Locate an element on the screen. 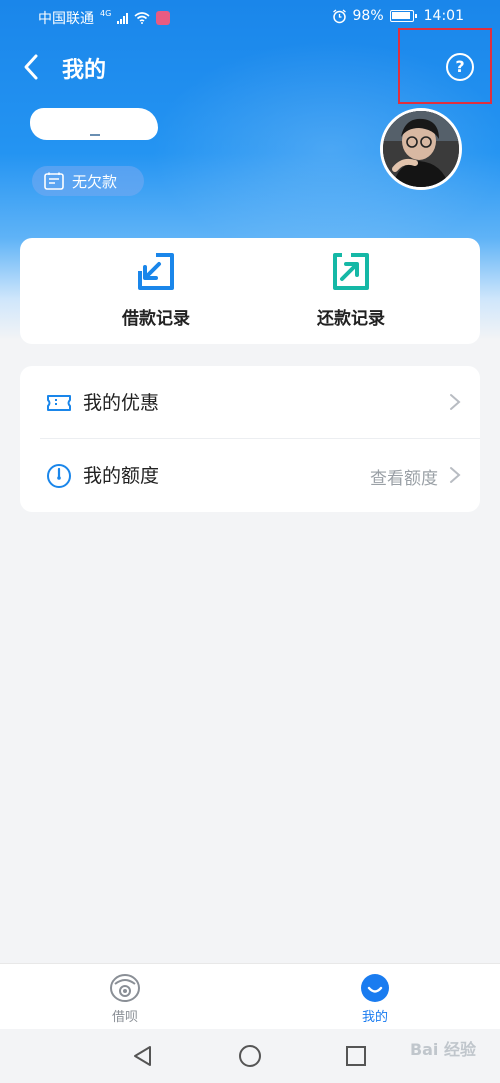  carrier-label: 中国联通 is located at coordinates (66, 19).